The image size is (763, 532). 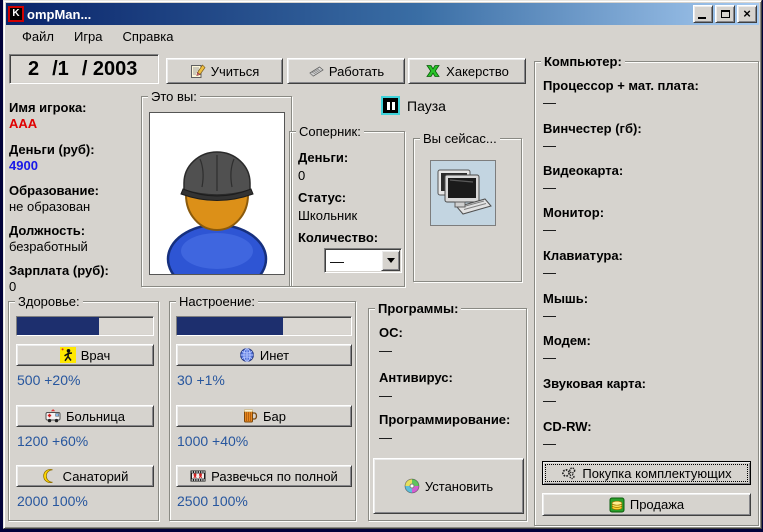 What do you see at coordinates (583, 61) in the screenshot?
I see `computer-legend: Компьютер:` at bounding box center [583, 61].